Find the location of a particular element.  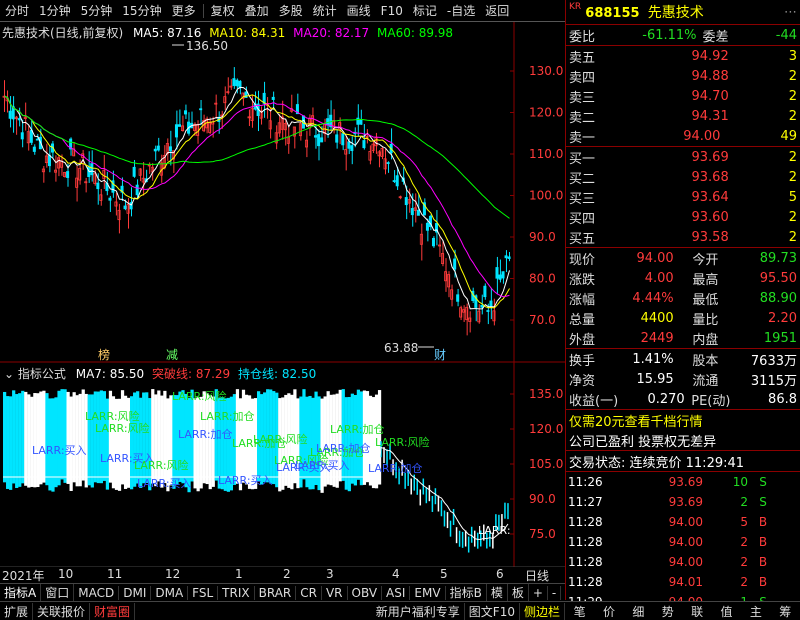

stat-value: 1951 is located at coordinates (780, 338).